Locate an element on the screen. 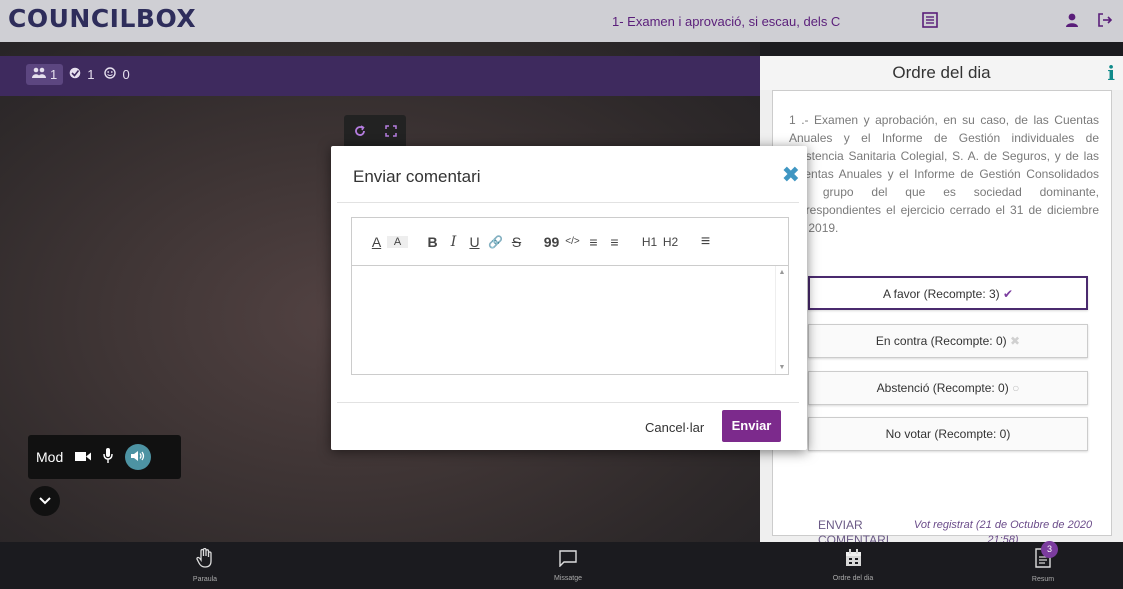 This screenshot has height=589, width=1123. camera-icon is located at coordinates (83, 457).